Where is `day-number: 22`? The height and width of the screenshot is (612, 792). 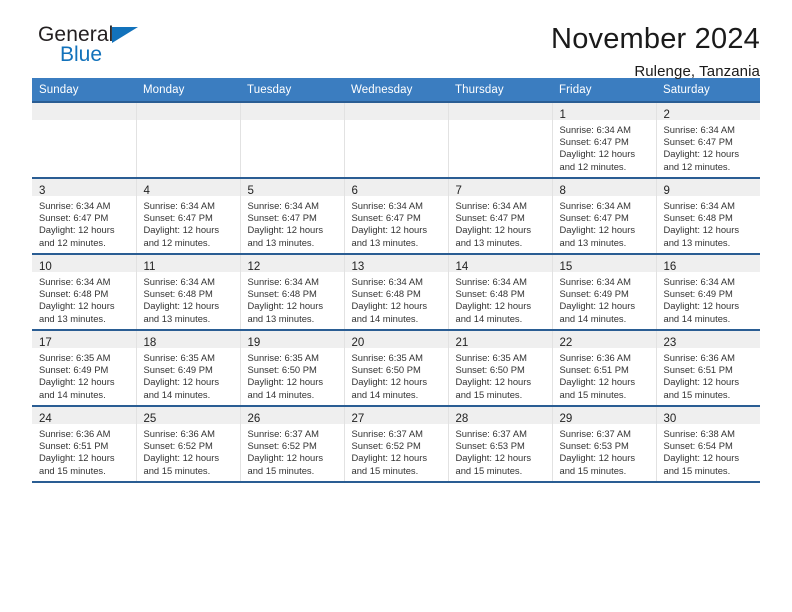 day-number: 22 is located at coordinates (566, 343).